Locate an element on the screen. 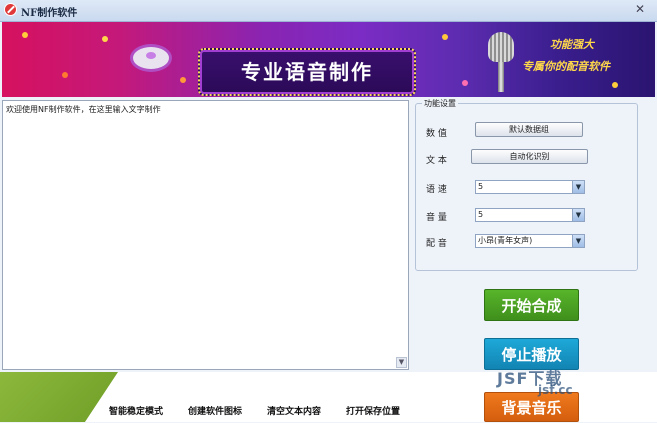 Image resolution: width=657 pixels, height=423 pixels. close-button: ✕ is located at coordinates (640, 9).